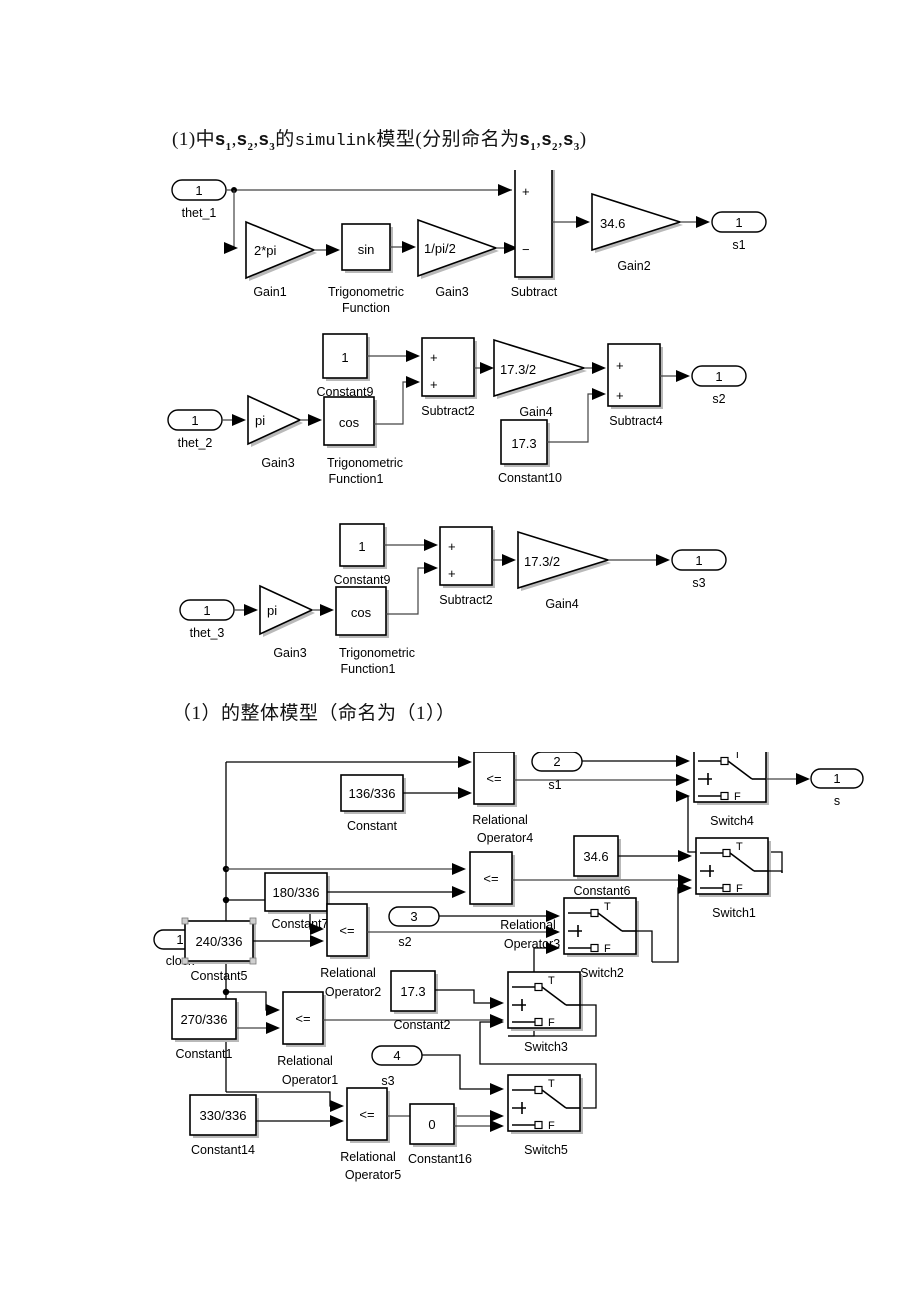  Describe the element at coordinates (265, 250) in the screenshot. I see `gain1-value: 2*pi` at that location.